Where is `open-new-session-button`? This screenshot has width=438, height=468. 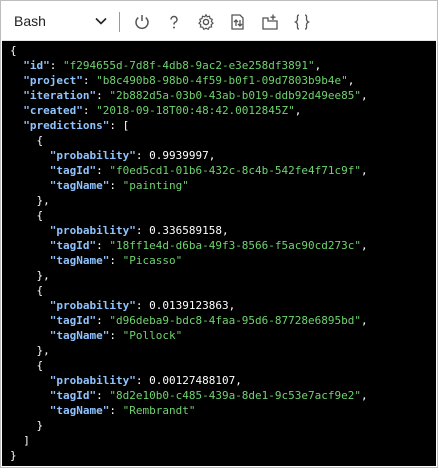
open-new-session-button is located at coordinates (270, 22).